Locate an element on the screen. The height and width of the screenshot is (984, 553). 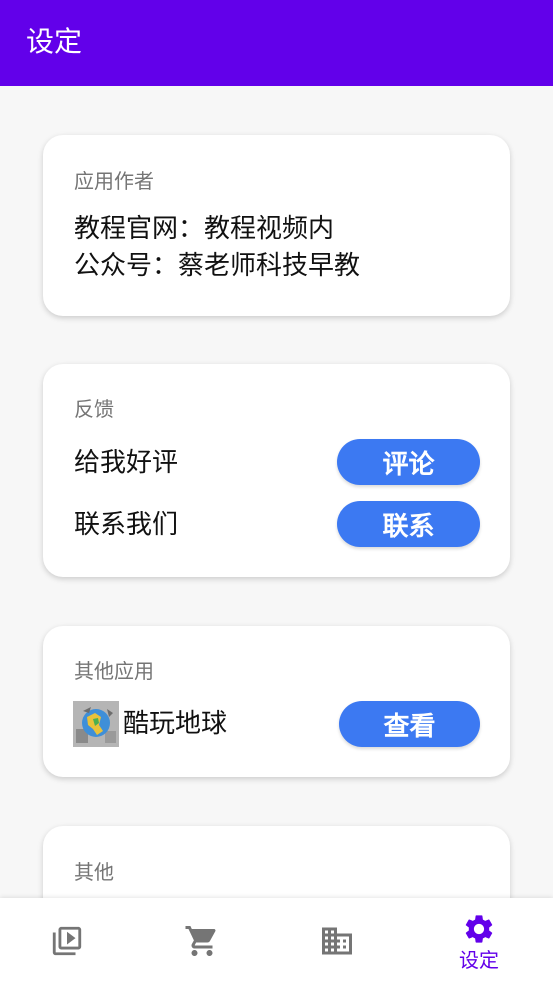
rate-label: 给我好评 is located at coordinates (126, 463).